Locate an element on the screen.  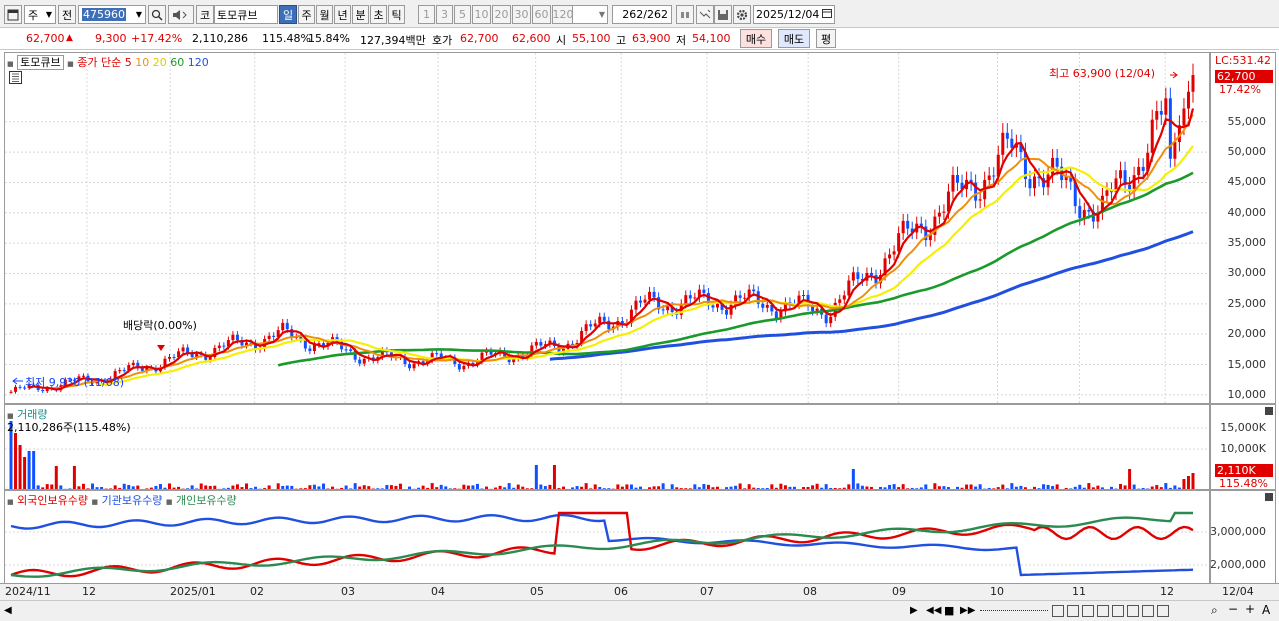
x-axis-label: 03 is located at coordinates (348, 591).